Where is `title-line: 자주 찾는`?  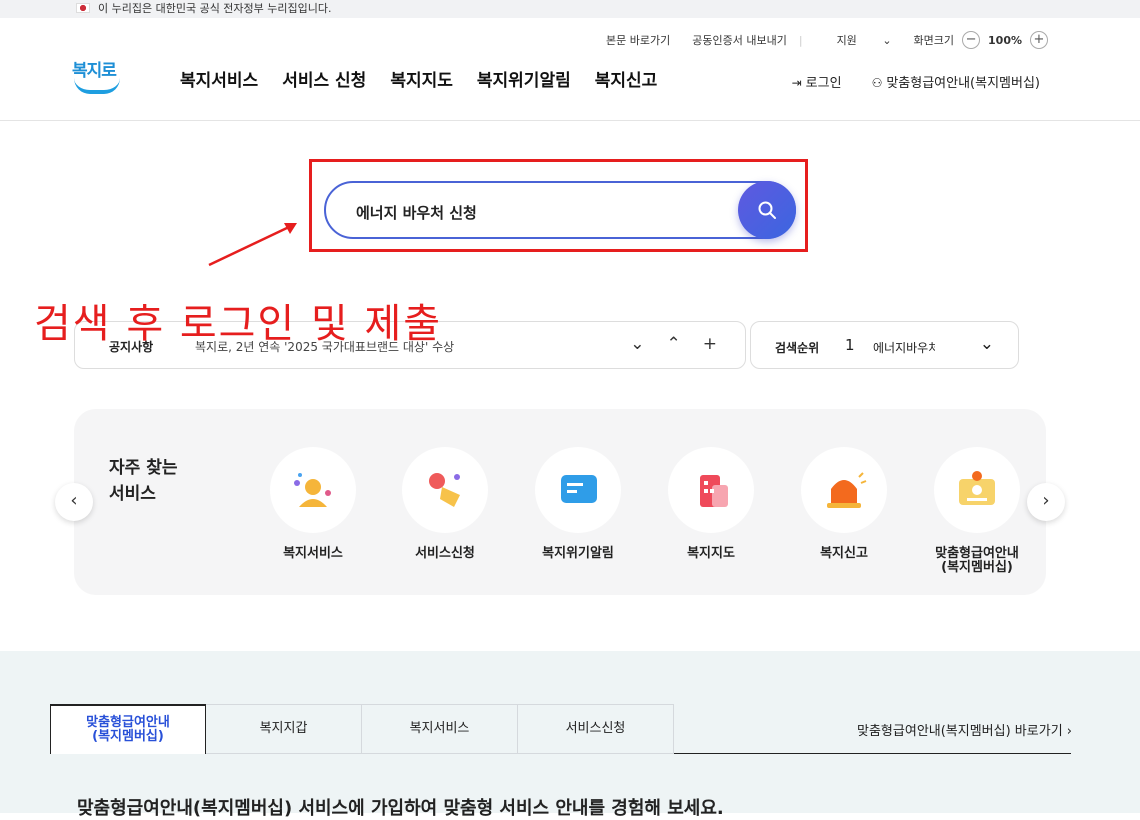 title-line: 자주 찾는 is located at coordinates (143, 468).